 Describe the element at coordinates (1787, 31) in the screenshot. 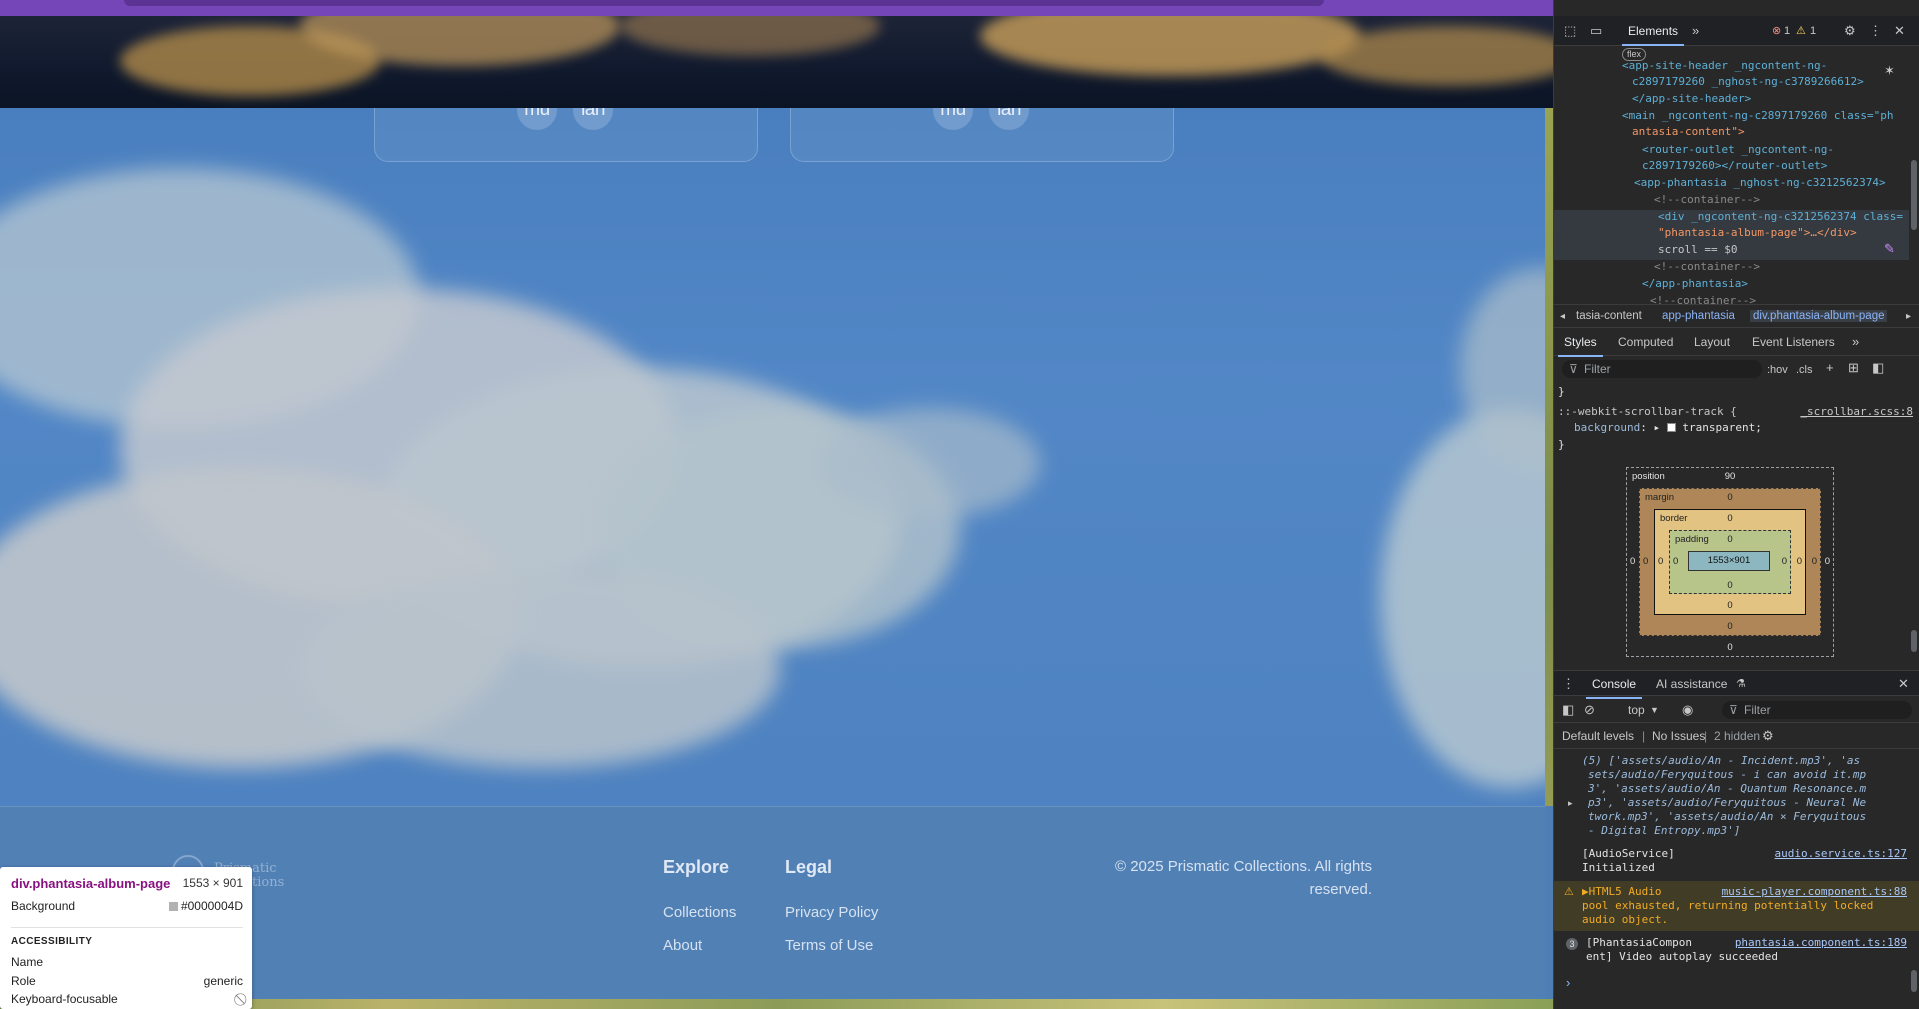

I see `error-count: 1` at that location.